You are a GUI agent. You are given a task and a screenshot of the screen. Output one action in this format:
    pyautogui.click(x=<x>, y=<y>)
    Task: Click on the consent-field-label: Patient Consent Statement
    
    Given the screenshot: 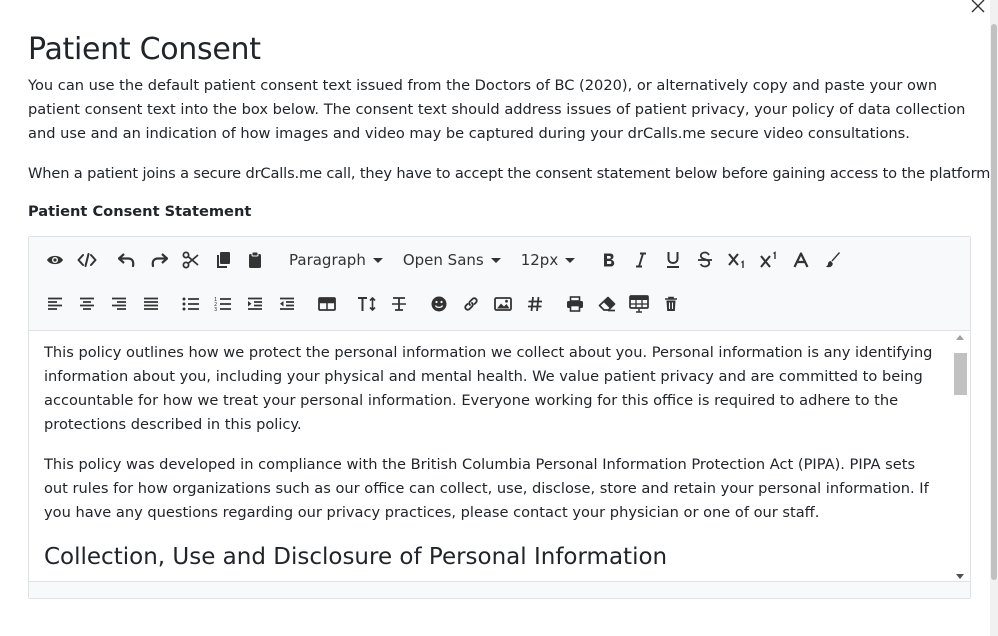 What is the action you would take?
    pyautogui.click(x=140, y=211)
    